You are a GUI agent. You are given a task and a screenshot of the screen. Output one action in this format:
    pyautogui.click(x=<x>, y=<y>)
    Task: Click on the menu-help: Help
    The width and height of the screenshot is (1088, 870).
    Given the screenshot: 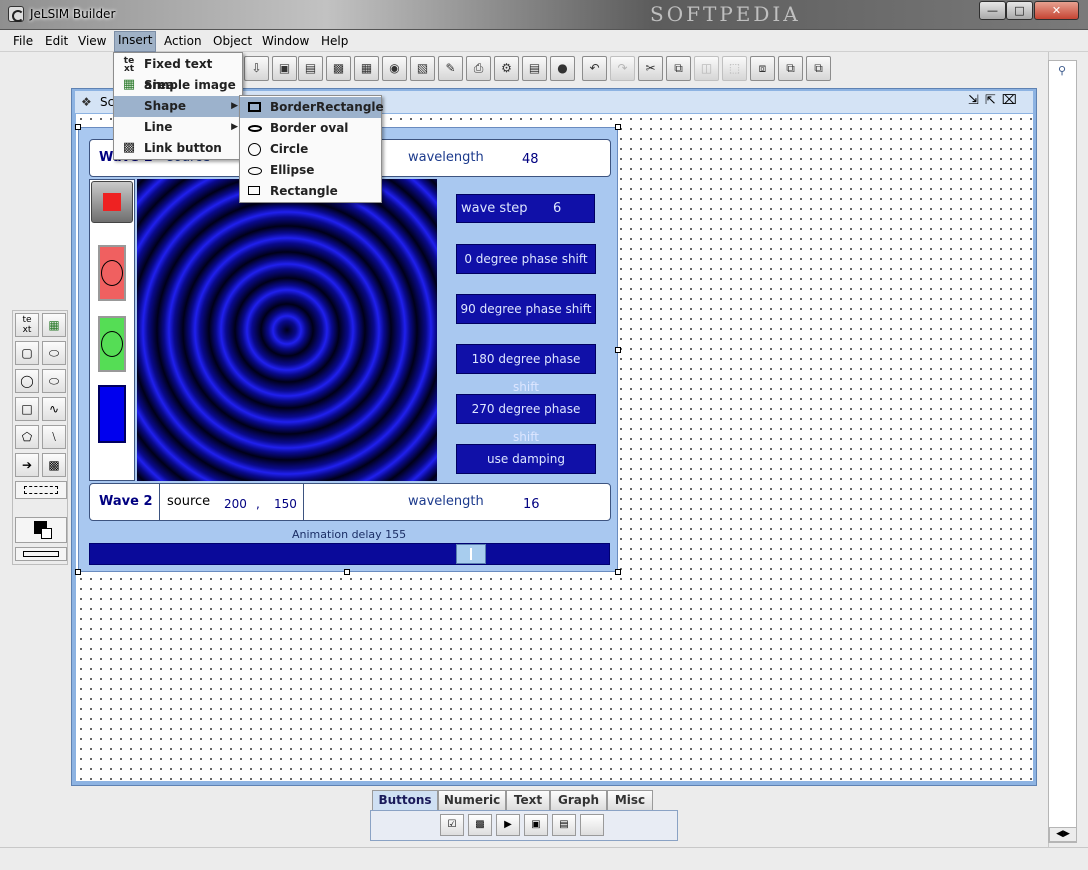 What is the action you would take?
    pyautogui.click(x=334, y=41)
    